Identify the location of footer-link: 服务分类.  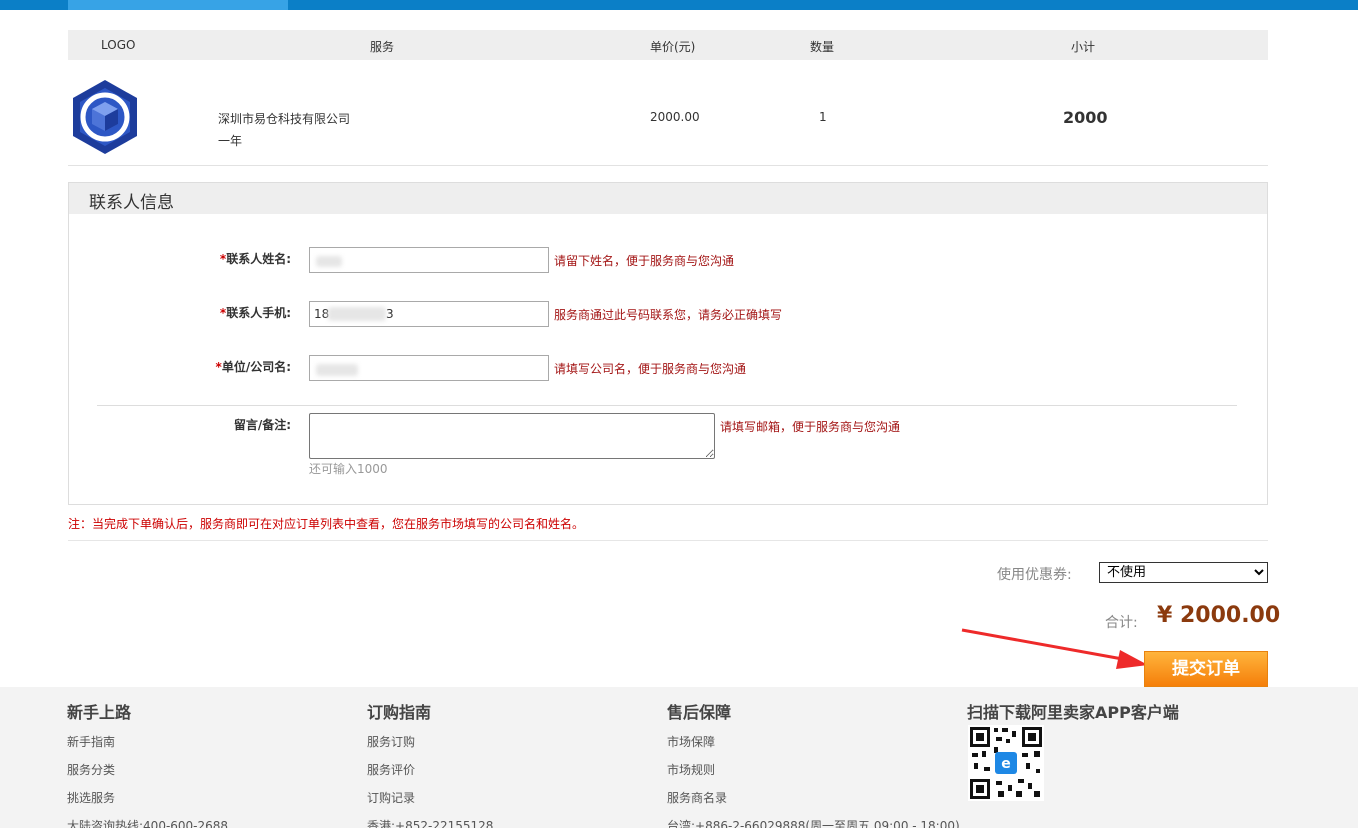
(147, 775).